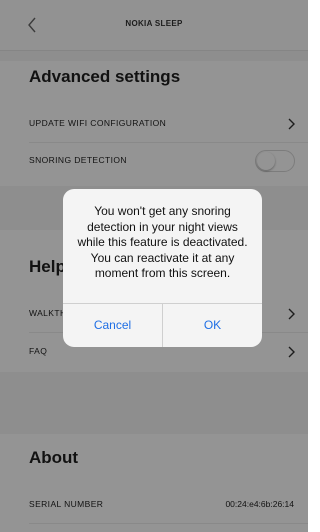  Describe the element at coordinates (212, 325) in the screenshot. I see `ok-button: OK` at that location.